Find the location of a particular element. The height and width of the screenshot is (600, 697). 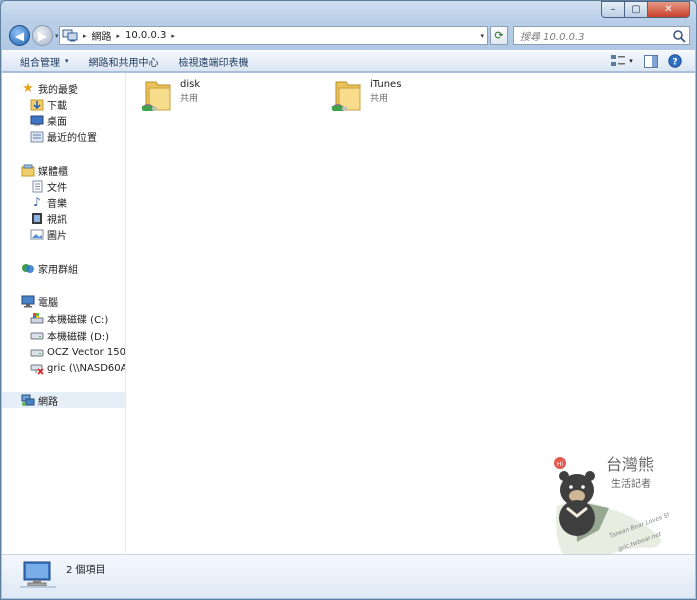

view-printers-label: 檢視遠端印表機 is located at coordinates (213, 63).